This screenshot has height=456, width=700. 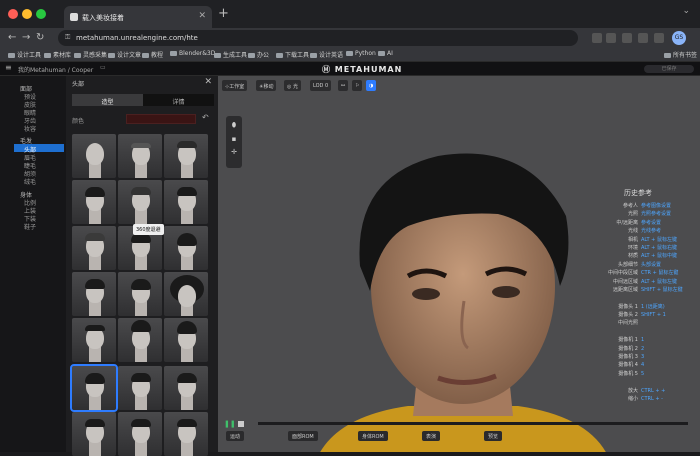 I want to click on panel-tabs: 造型 详情, so click(x=143, y=100).